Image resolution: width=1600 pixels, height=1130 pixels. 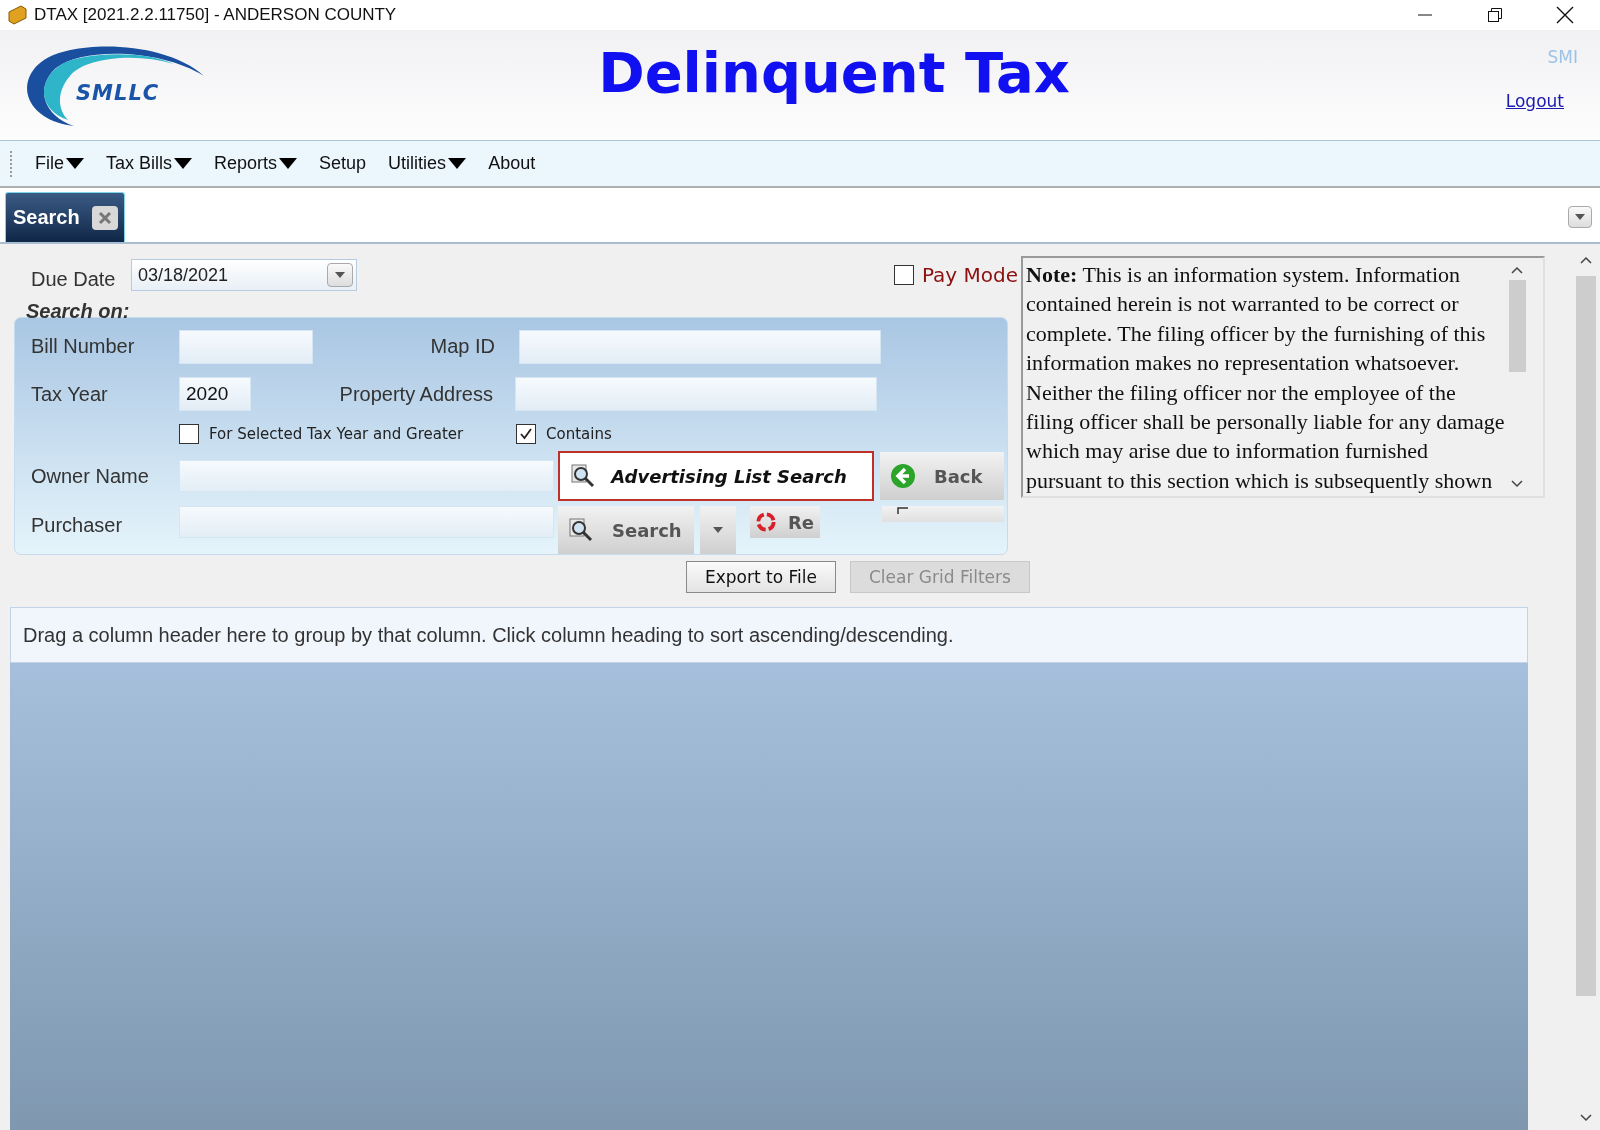 I want to click on tab: Search, so click(x=65, y=217).